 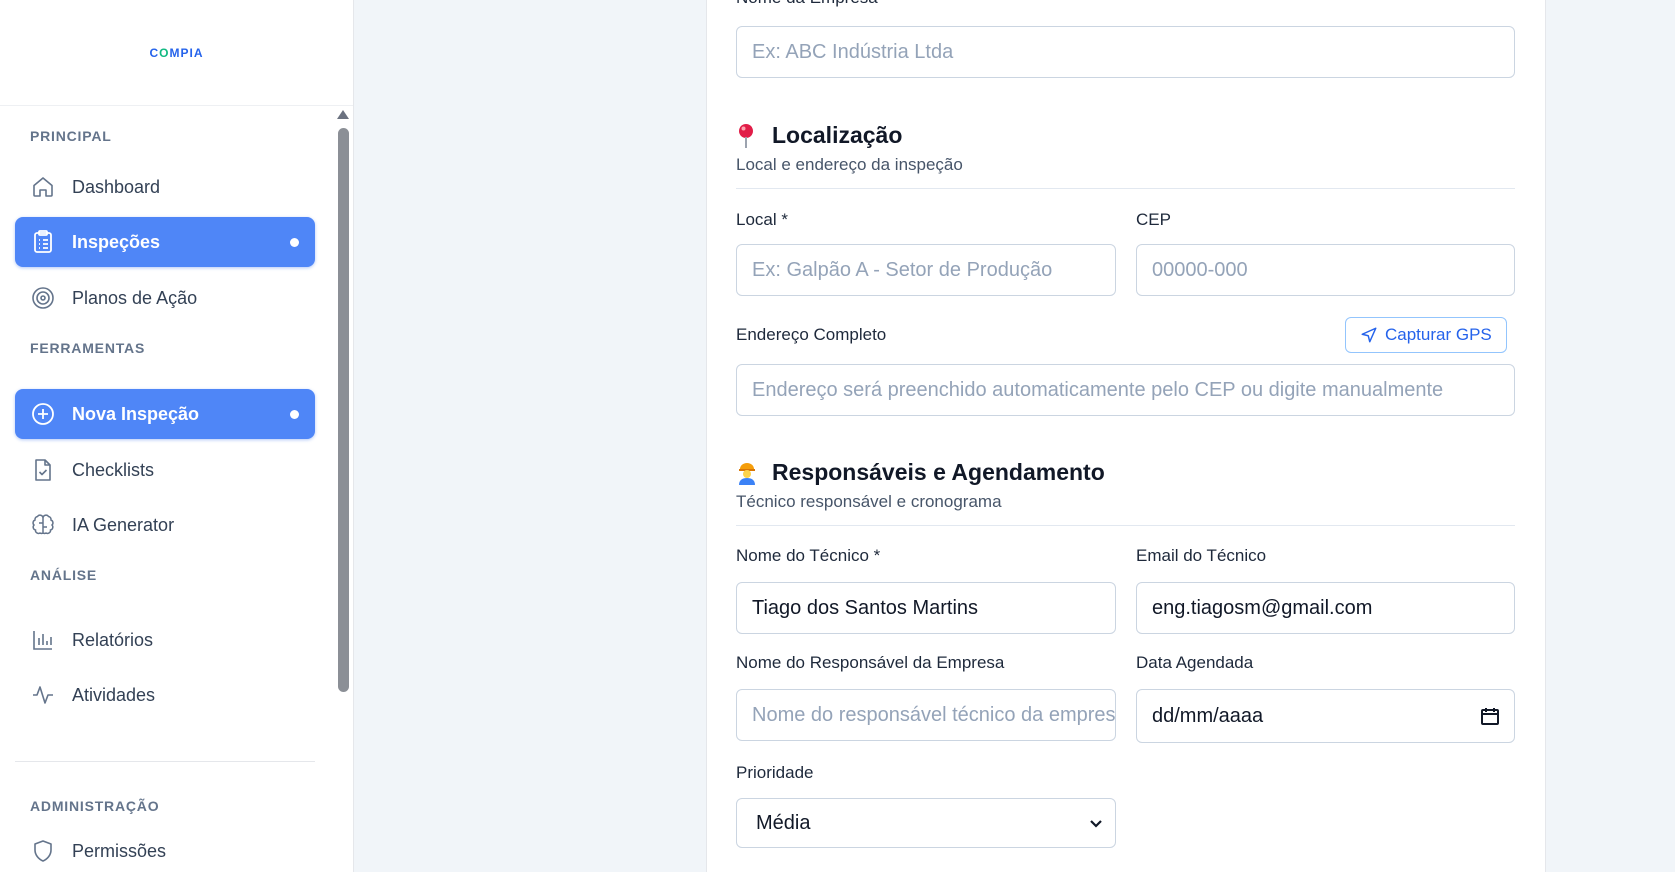 I want to click on localizacao-divider, so click(x=1125, y=188).